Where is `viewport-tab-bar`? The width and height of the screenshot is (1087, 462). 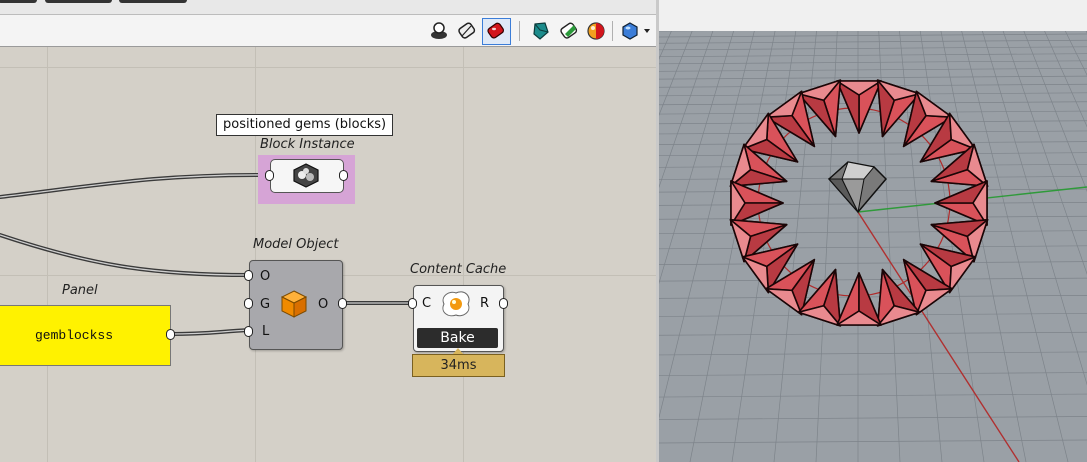 viewport-tab-bar is located at coordinates (873, 16).